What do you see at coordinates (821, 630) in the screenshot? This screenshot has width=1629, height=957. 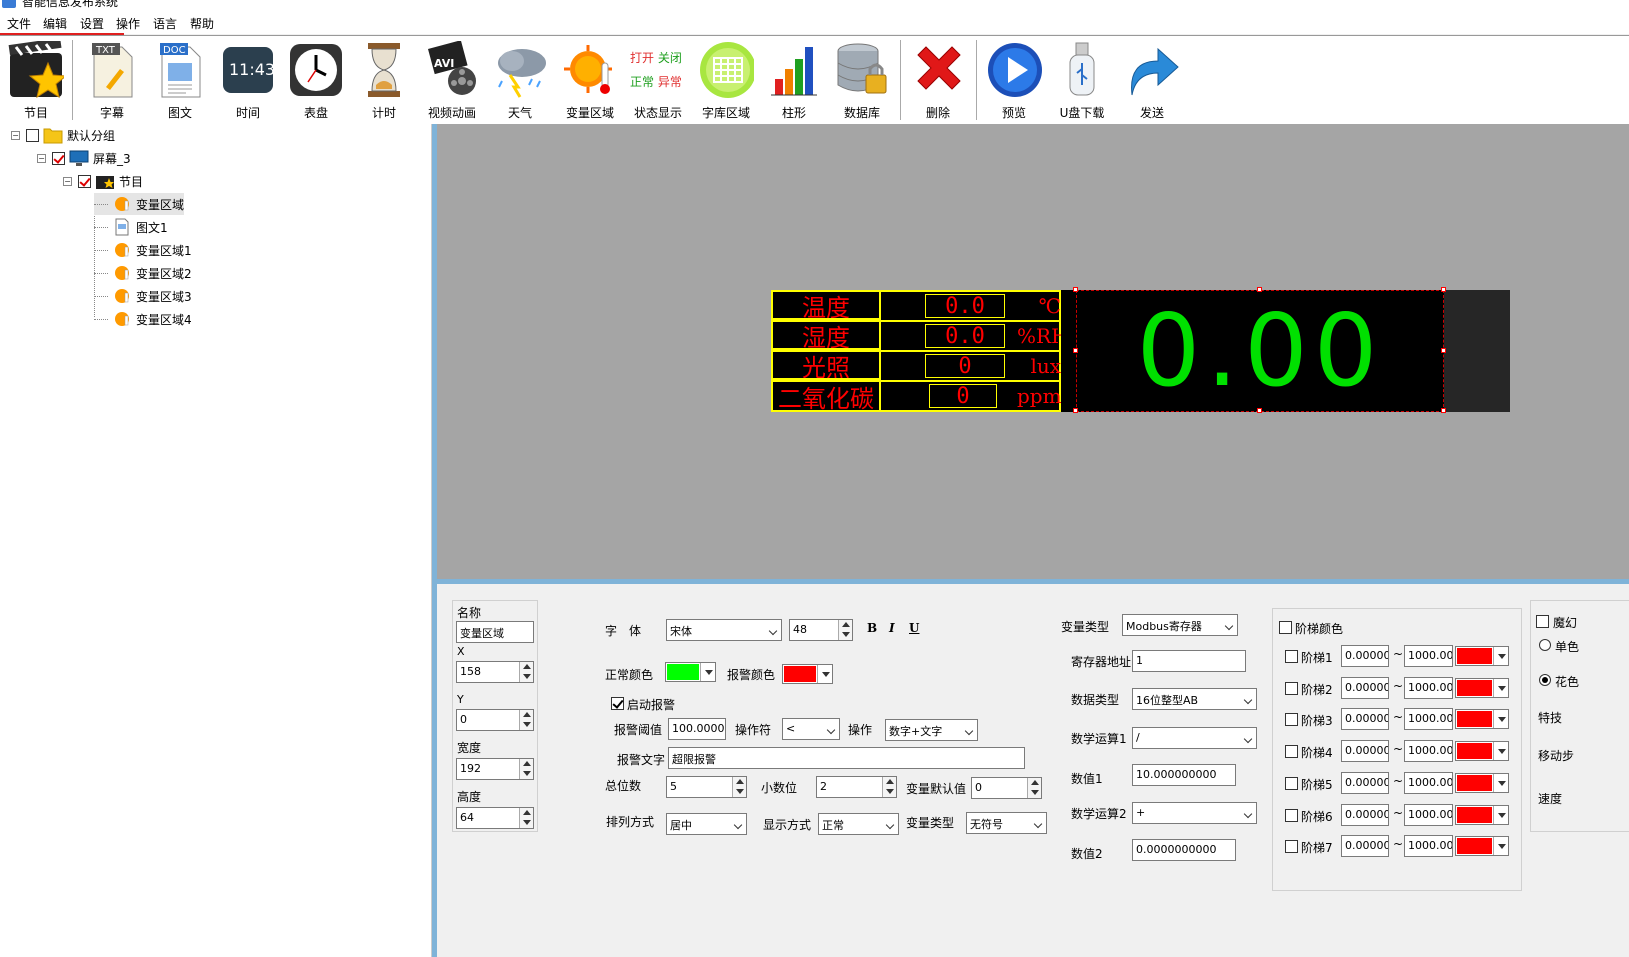 I see `font-size-spinner: 48` at bounding box center [821, 630].